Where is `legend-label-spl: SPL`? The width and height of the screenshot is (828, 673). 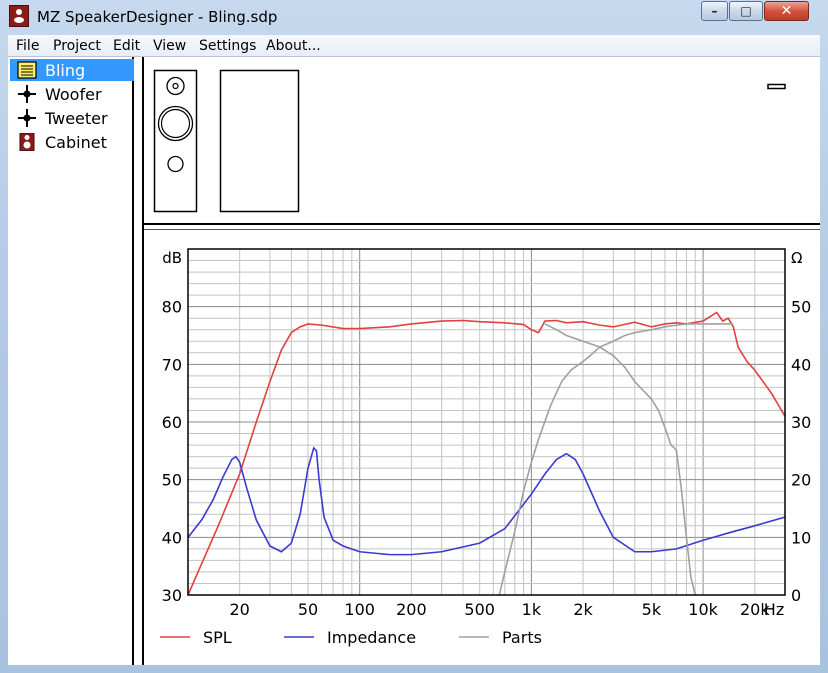 legend-label-spl: SPL is located at coordinates (217, 637).